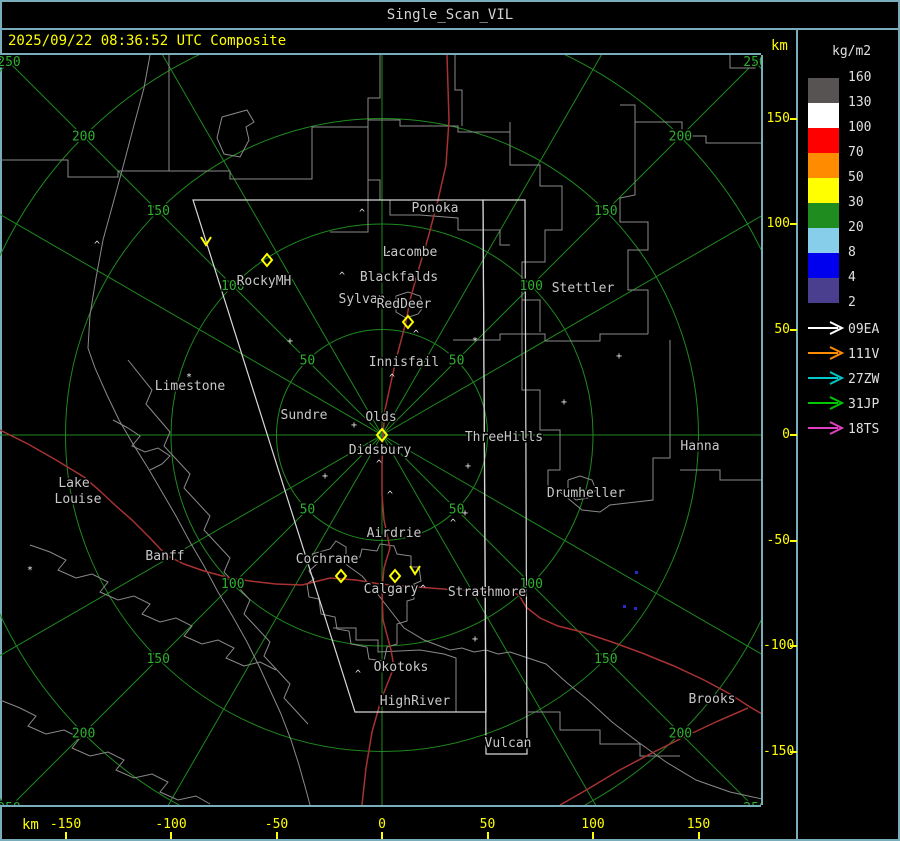  I want to click on bottom-axis-tick-label: 50, so click(487, 824).